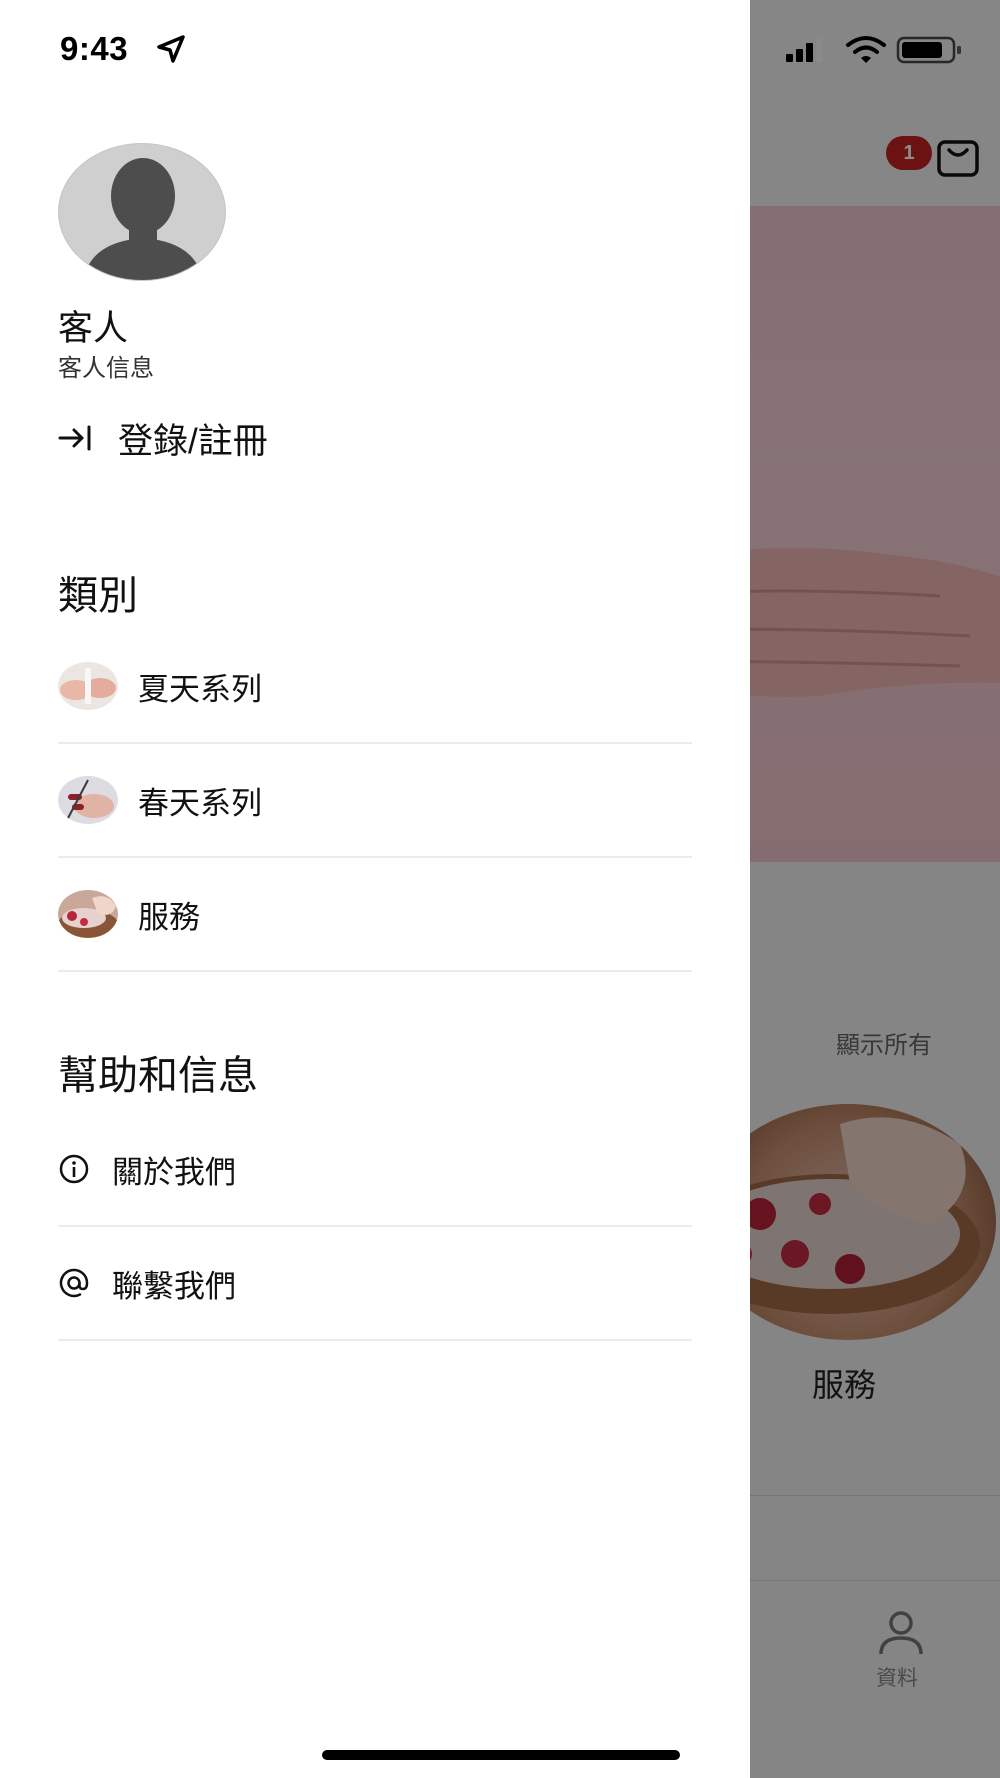  I want to click on category-label: 服務, so click(169, 917).